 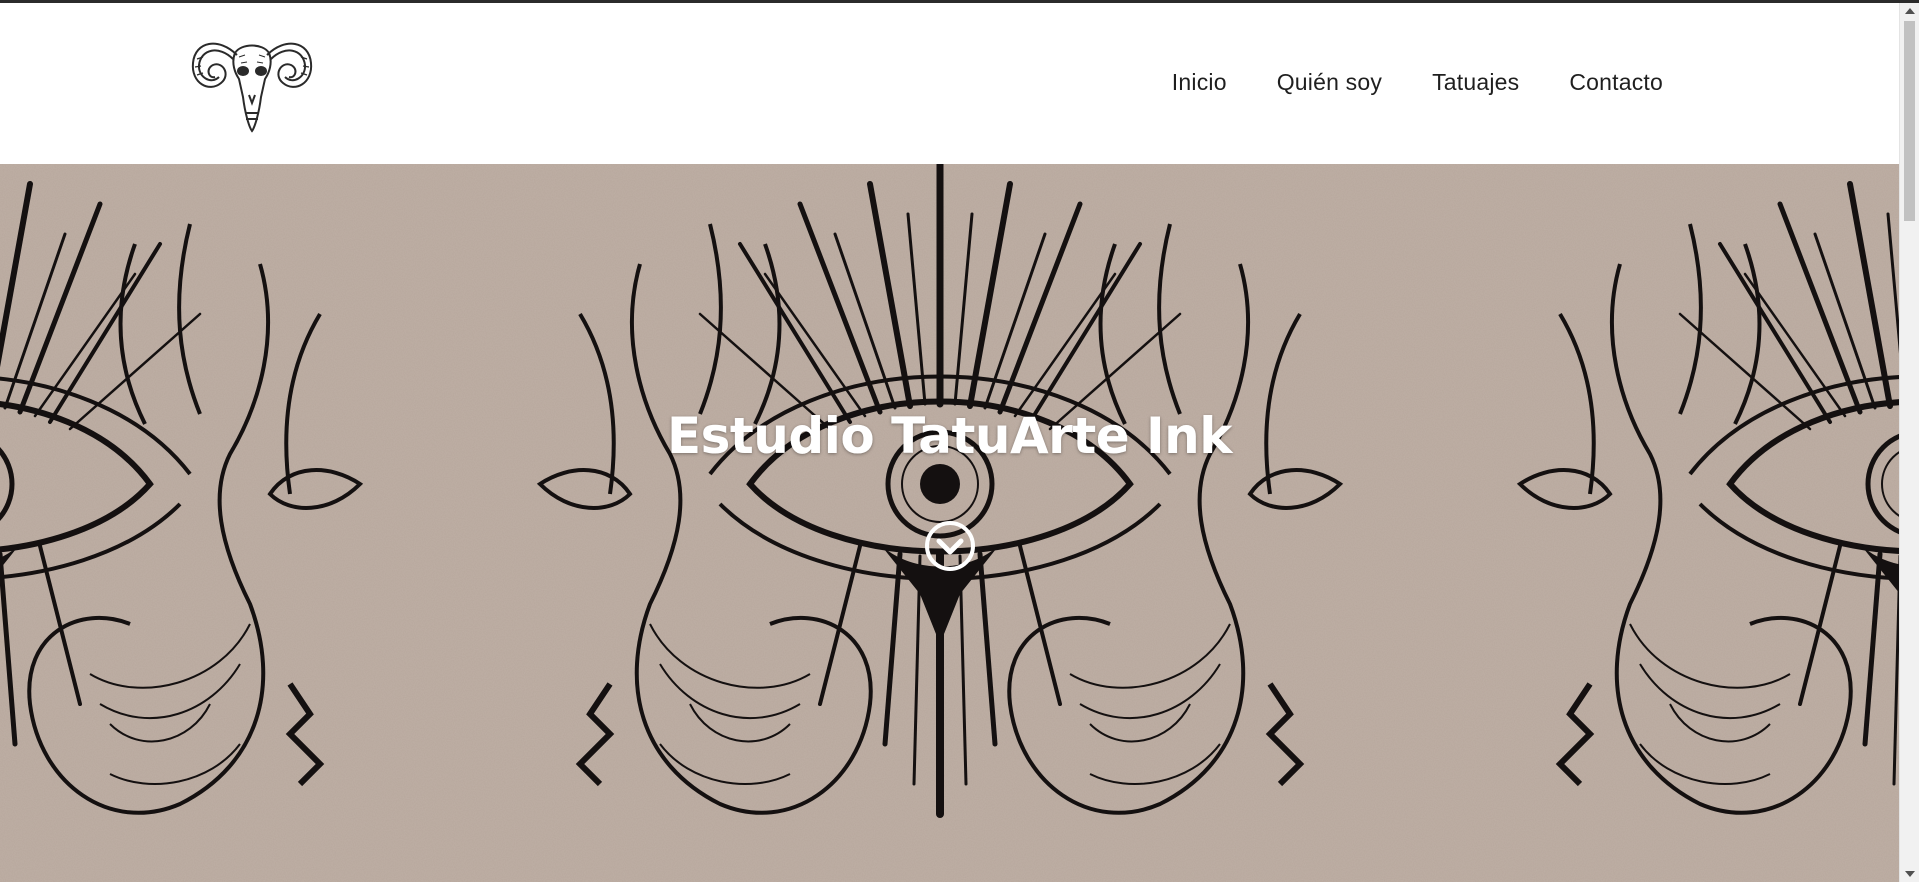 I want to click on ram-skull-logo, so click(x=252, y=84).